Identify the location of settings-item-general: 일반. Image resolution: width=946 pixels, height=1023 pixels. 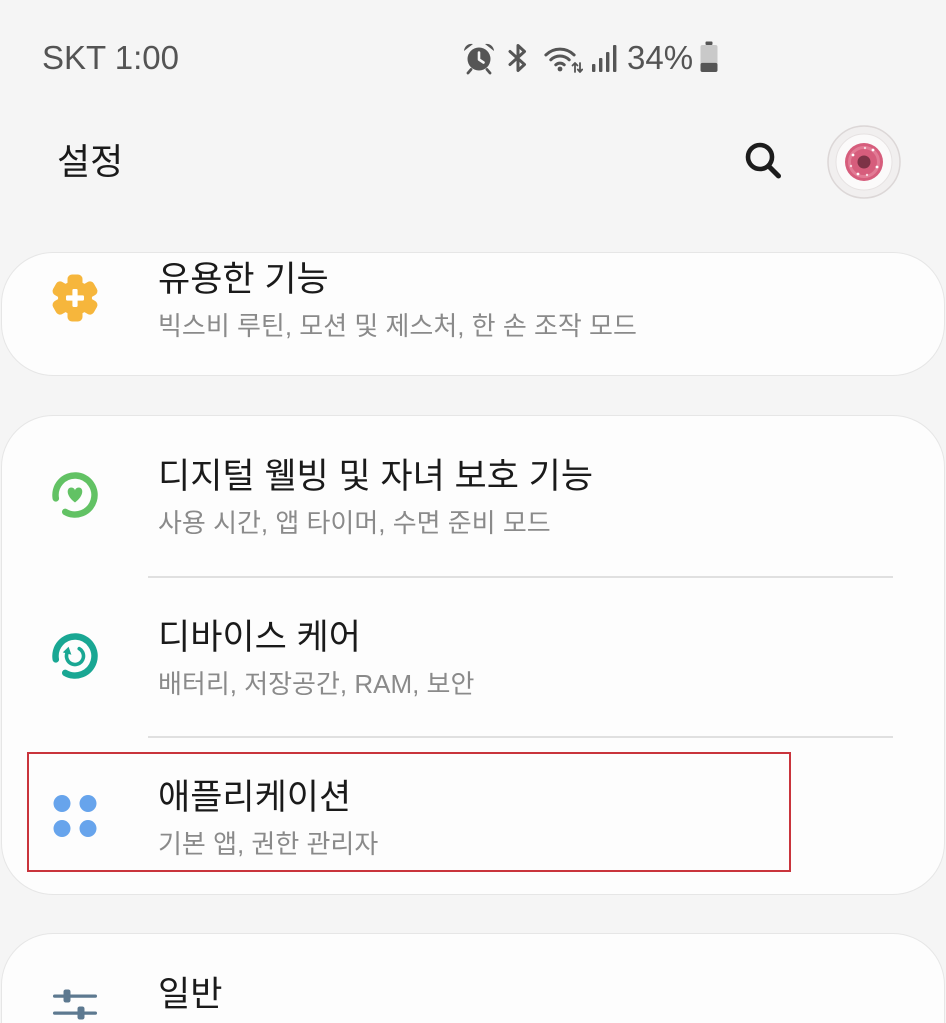
(473, 978).